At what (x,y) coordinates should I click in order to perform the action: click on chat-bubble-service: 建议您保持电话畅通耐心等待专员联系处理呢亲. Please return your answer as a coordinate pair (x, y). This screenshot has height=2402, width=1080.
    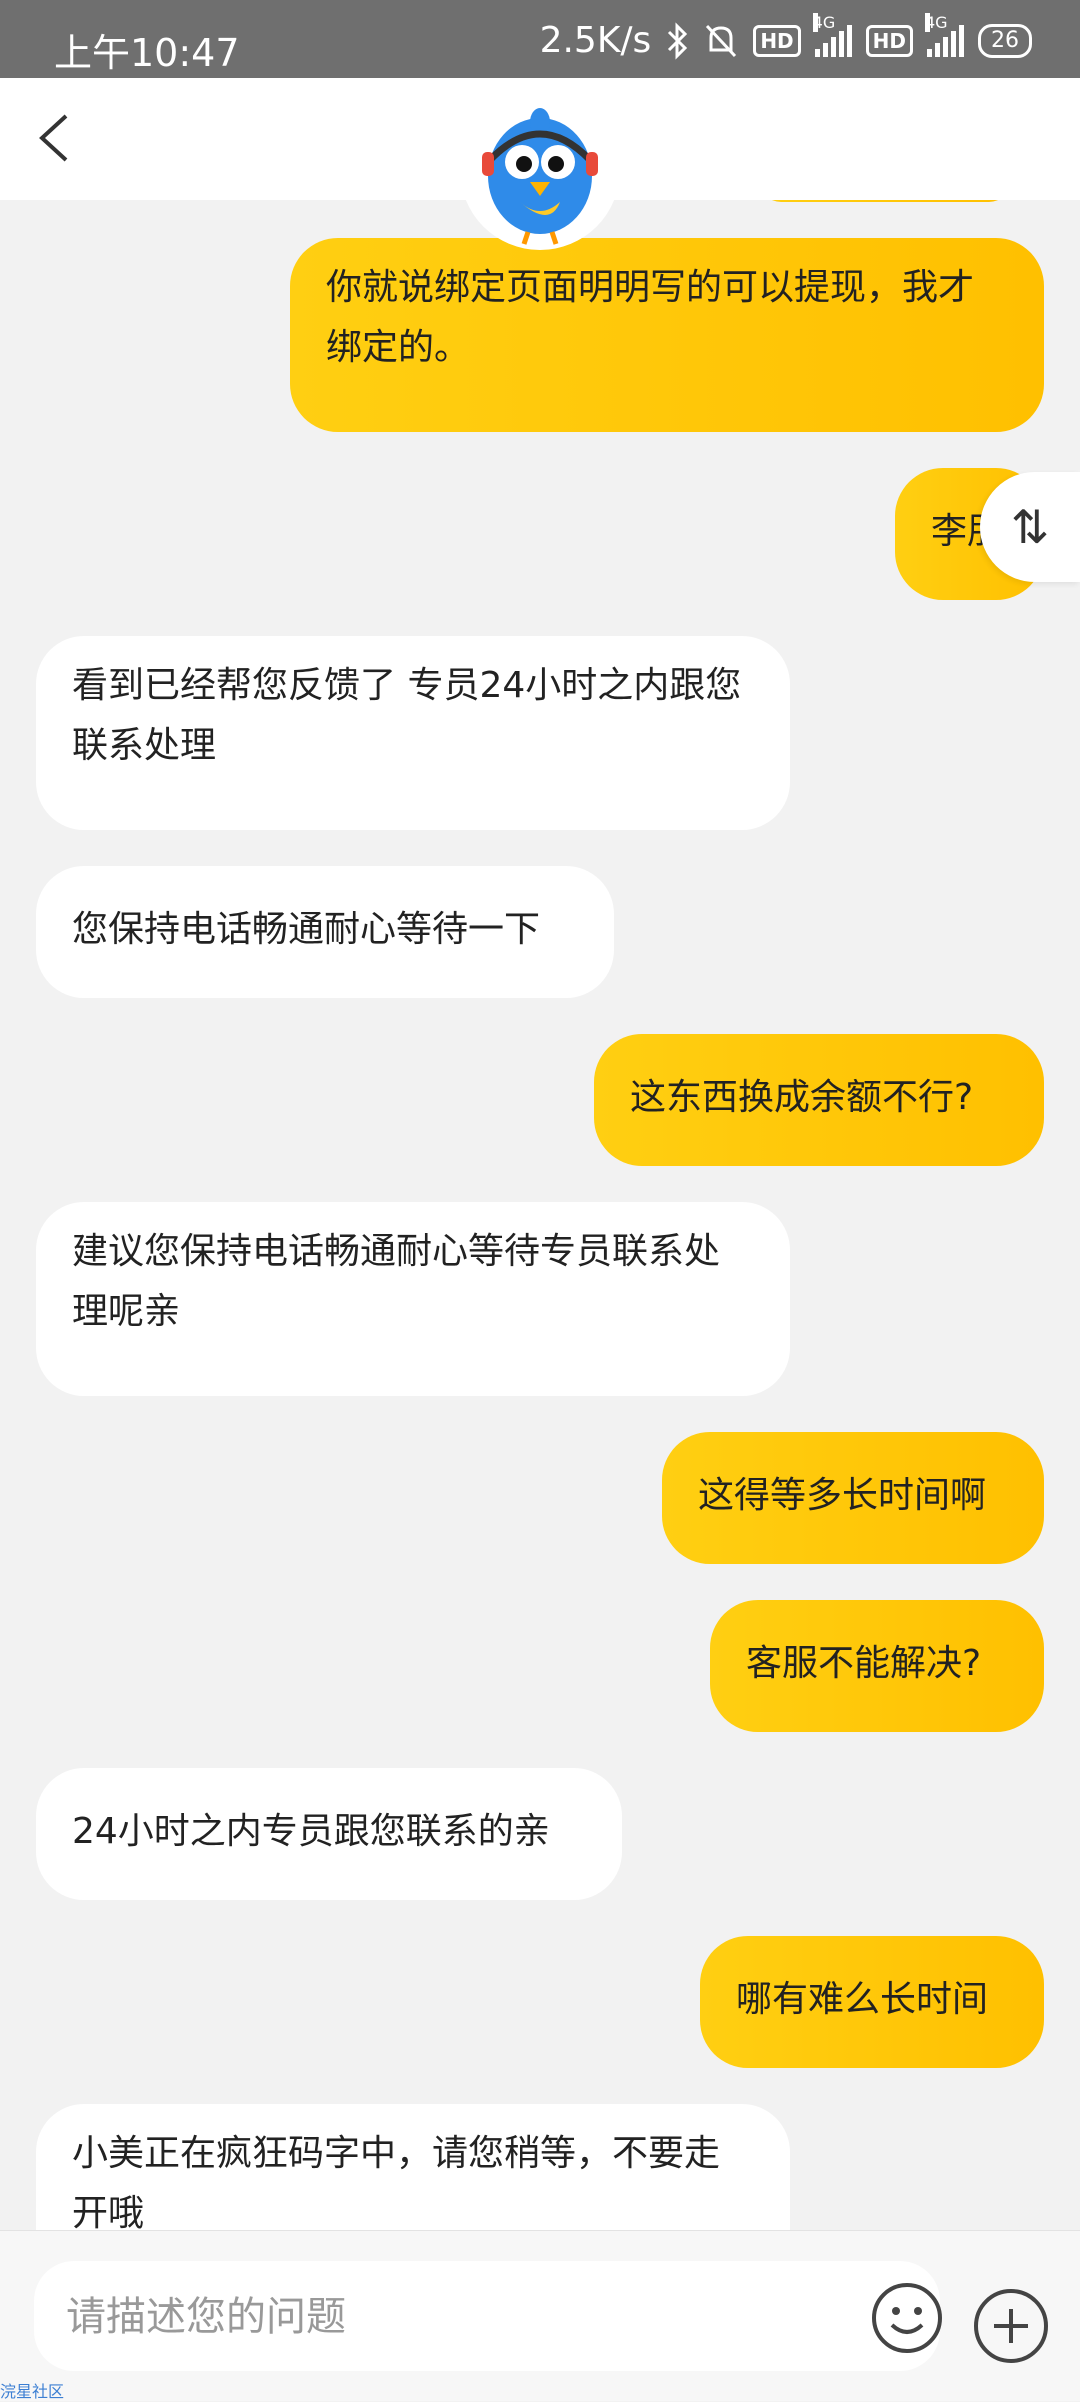
    Looking at the image, I should click on (413, 1299).